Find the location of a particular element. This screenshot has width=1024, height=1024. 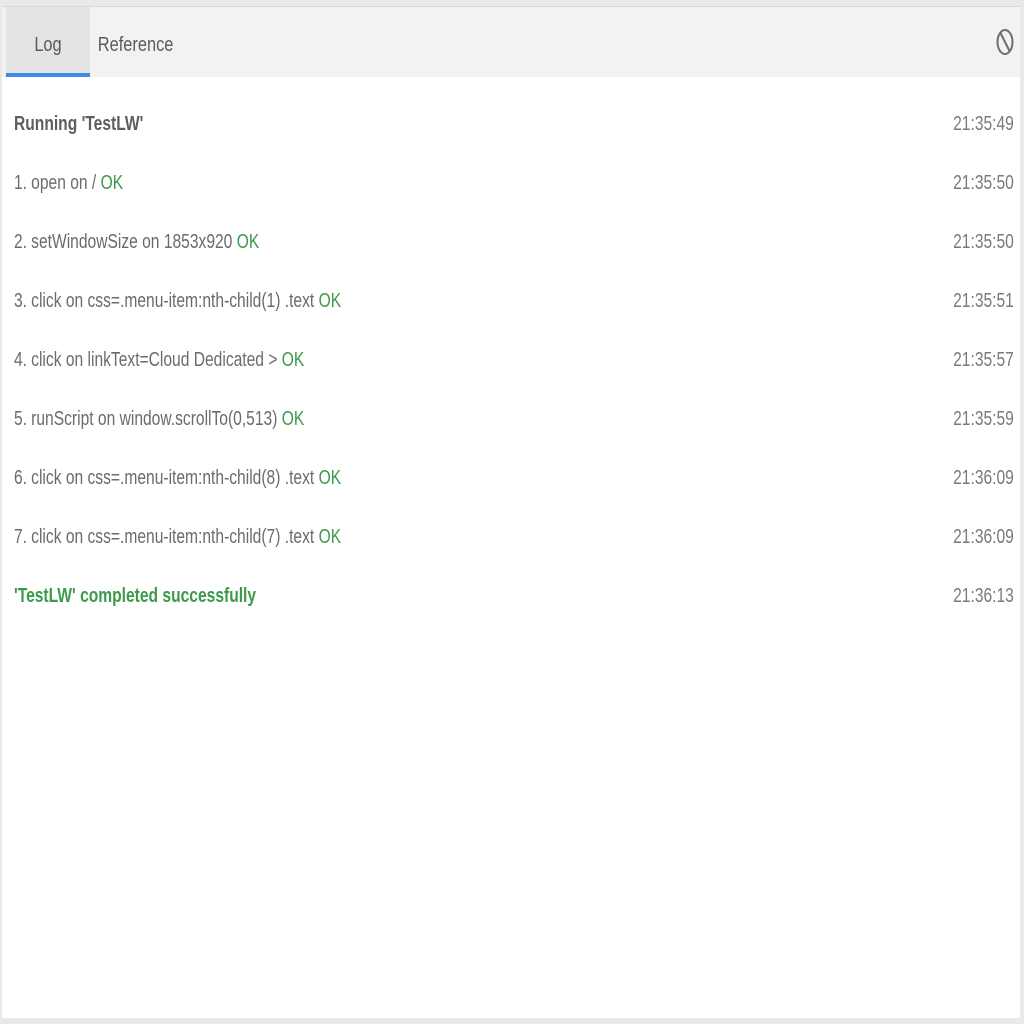

log-timestamp: 21:36:13 is located at coordinates (983, 596).